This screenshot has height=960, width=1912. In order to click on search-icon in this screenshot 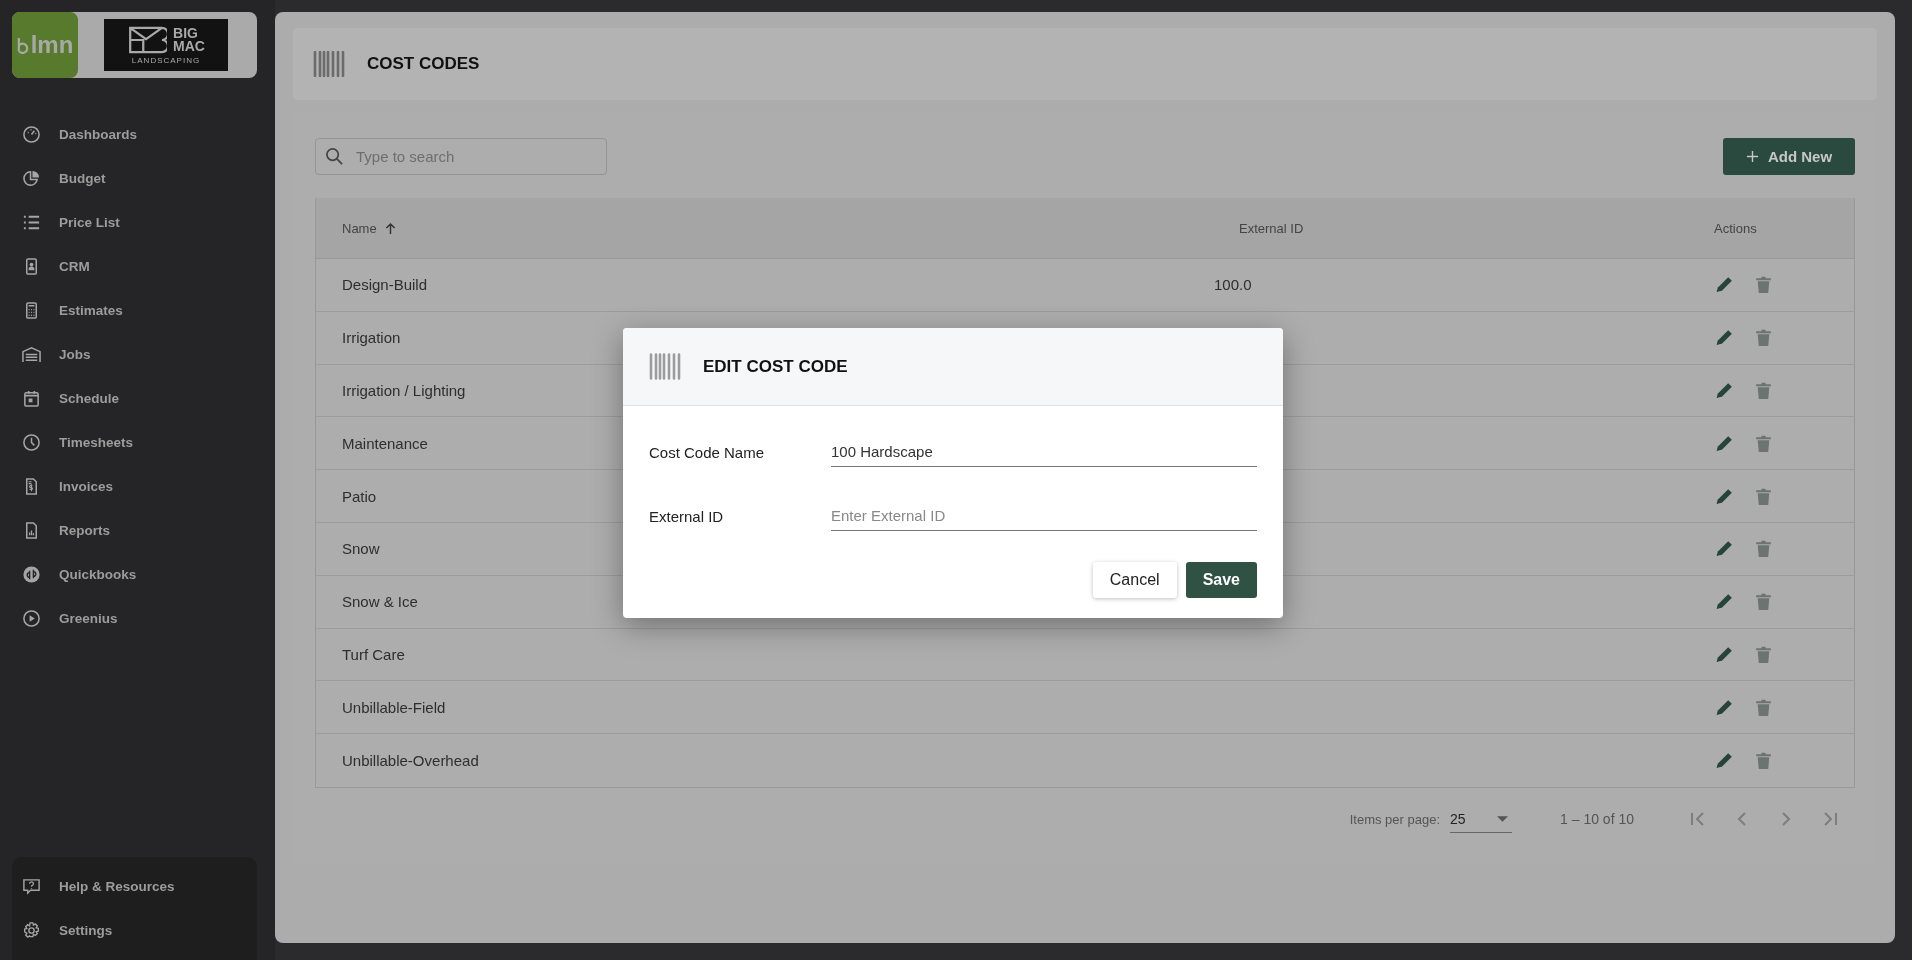, I will do `click(334, 156)`.